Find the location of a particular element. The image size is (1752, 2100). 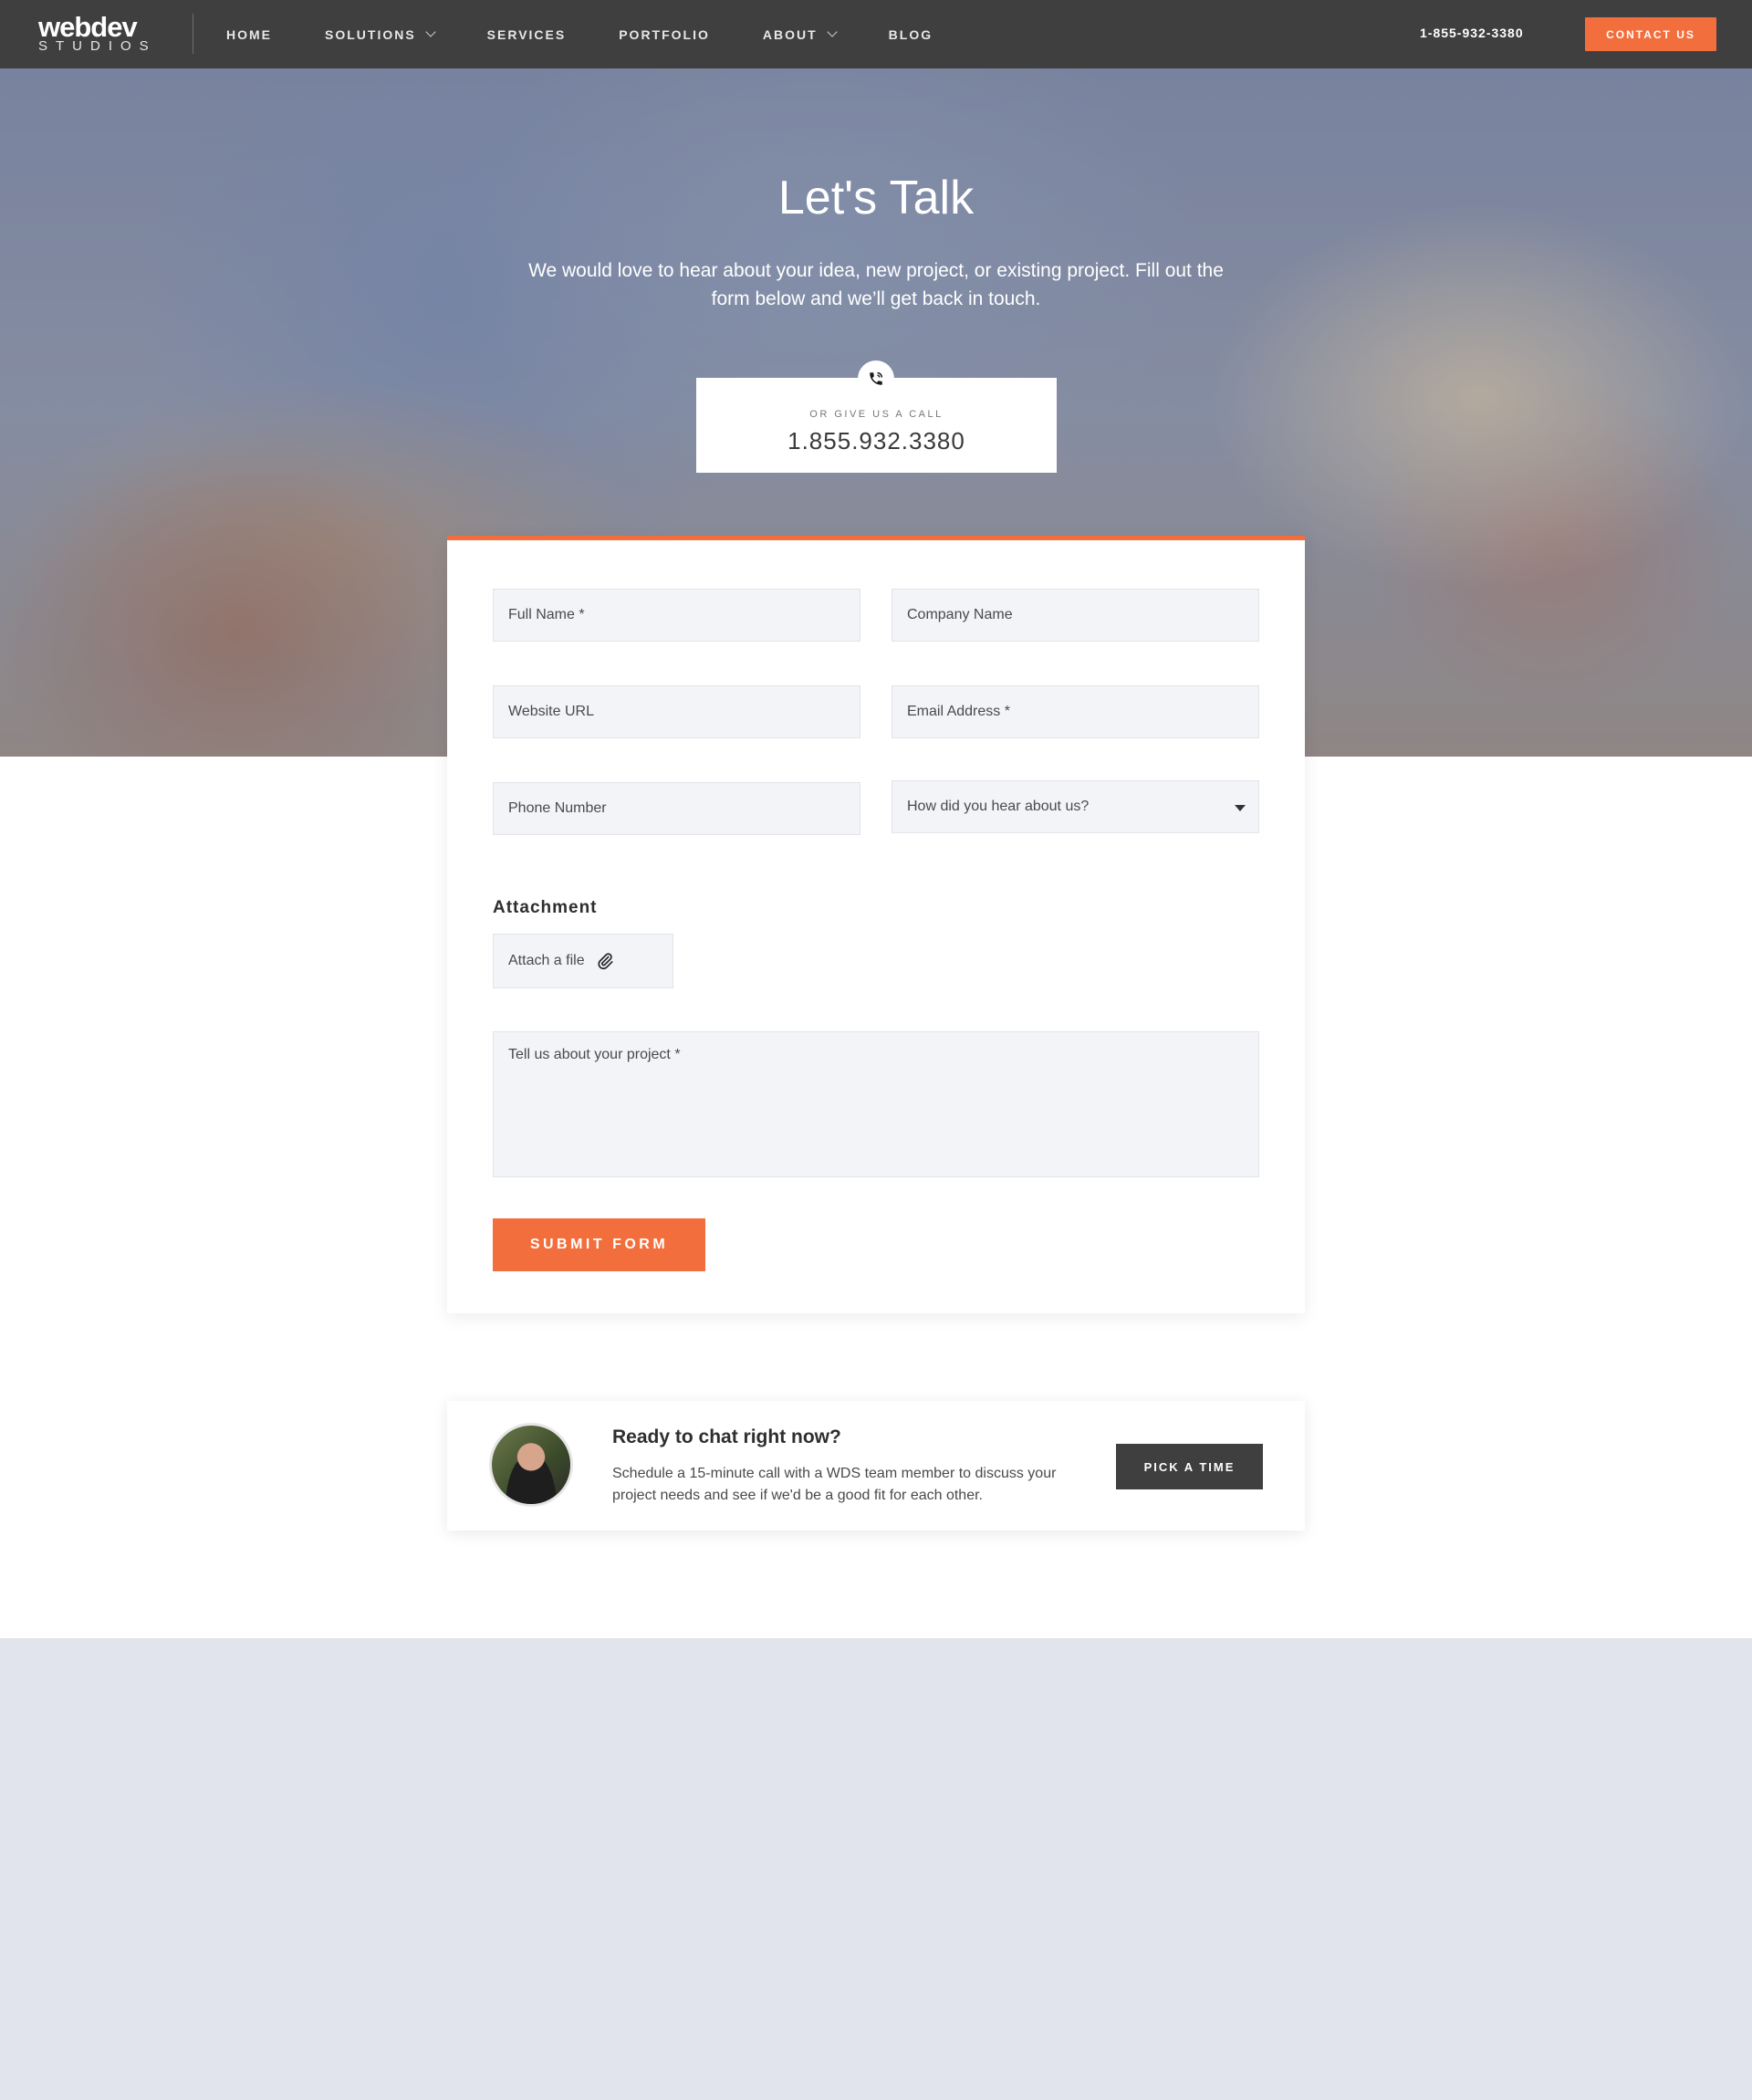

menu-item-label: SERVICES is located at coordinates (526, 34).